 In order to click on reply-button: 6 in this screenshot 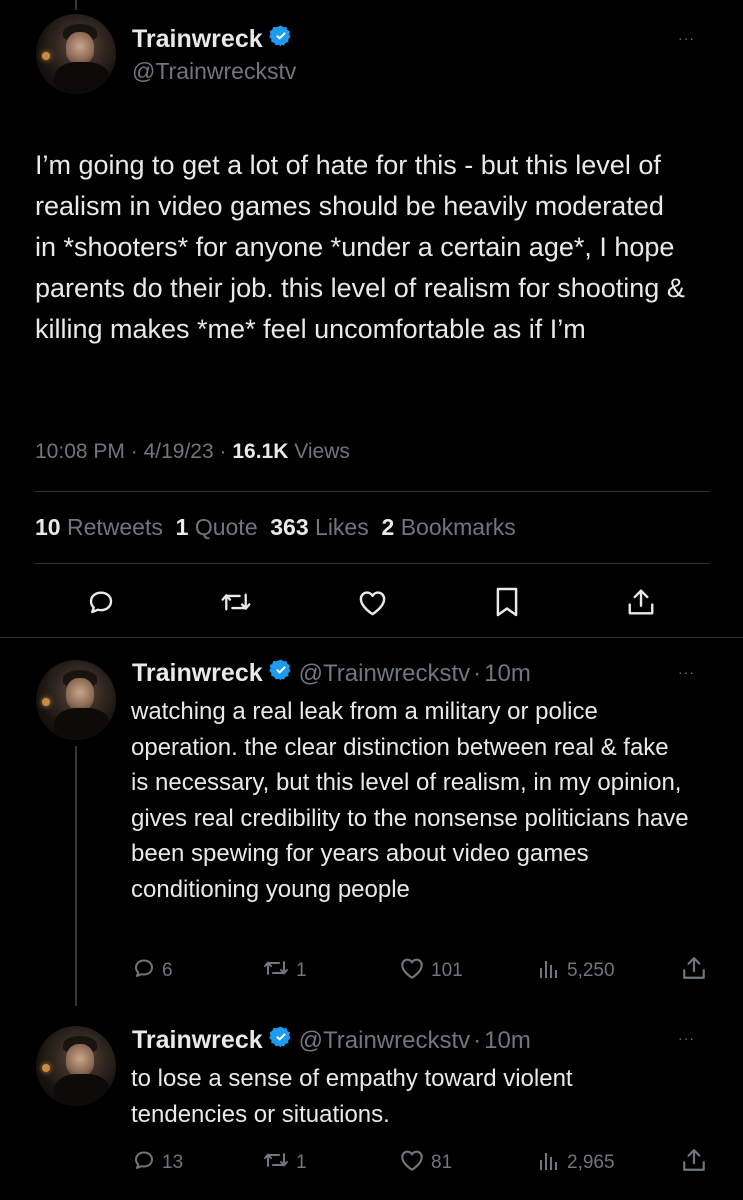, I will do `click(152, 971)`.